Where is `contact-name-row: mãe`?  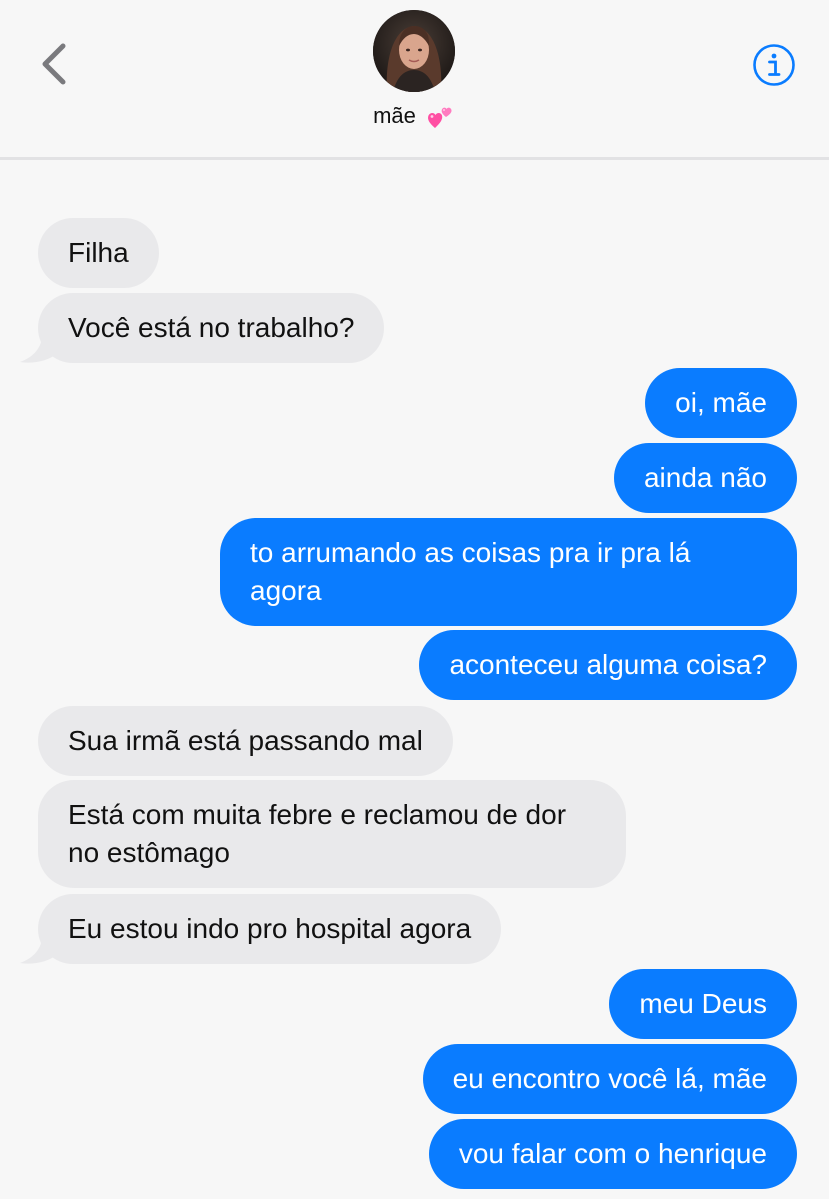 contact-name-row: mãe is located at coordinates (414, 116).